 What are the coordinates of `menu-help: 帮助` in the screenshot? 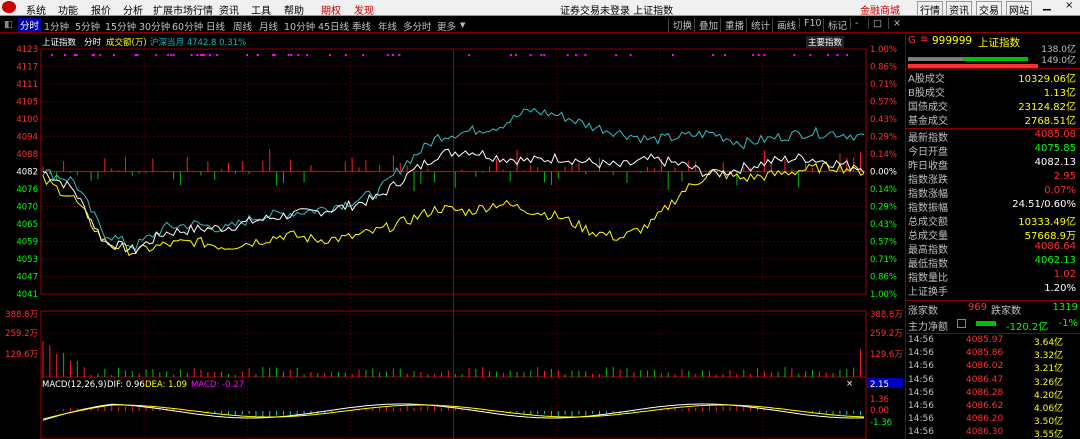 It's located at (294, 9).